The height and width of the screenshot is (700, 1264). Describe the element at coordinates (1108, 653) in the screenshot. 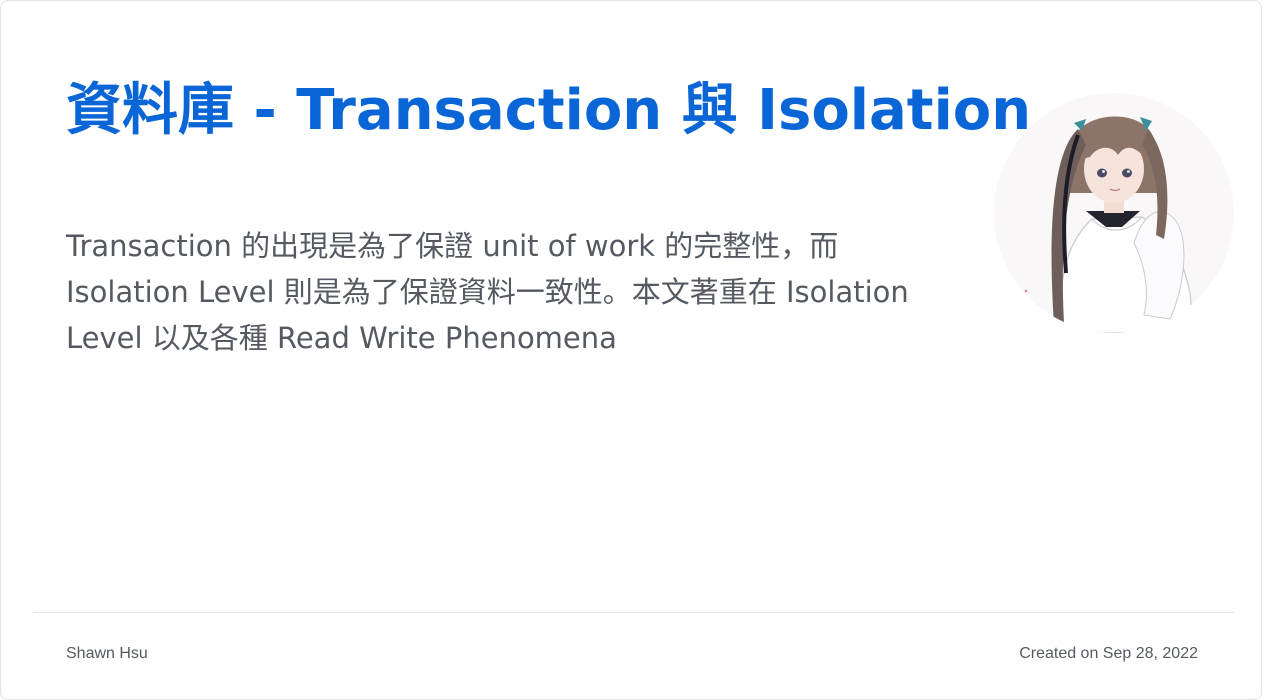

I see `created-date: Created on Sep 28, 2022` at that location.